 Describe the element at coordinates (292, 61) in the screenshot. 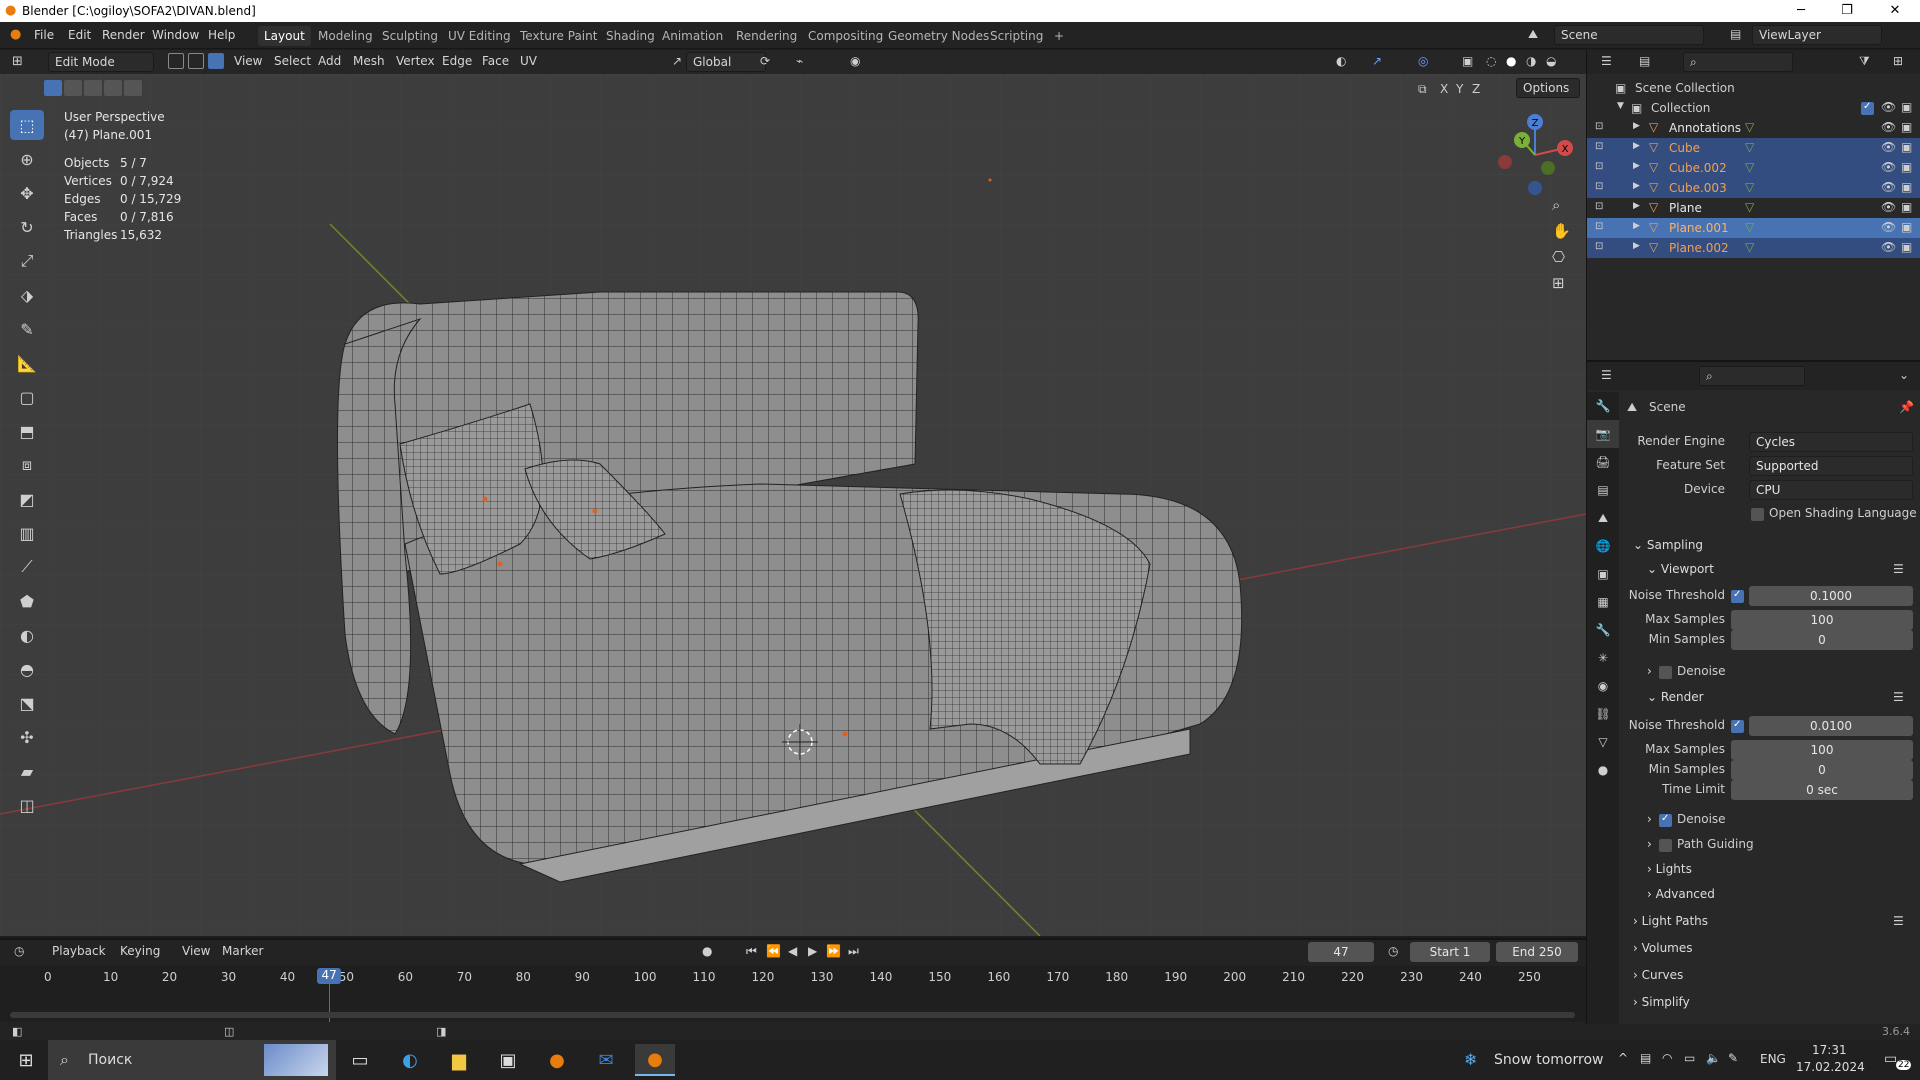

I see `menu-select: Select` at that location.